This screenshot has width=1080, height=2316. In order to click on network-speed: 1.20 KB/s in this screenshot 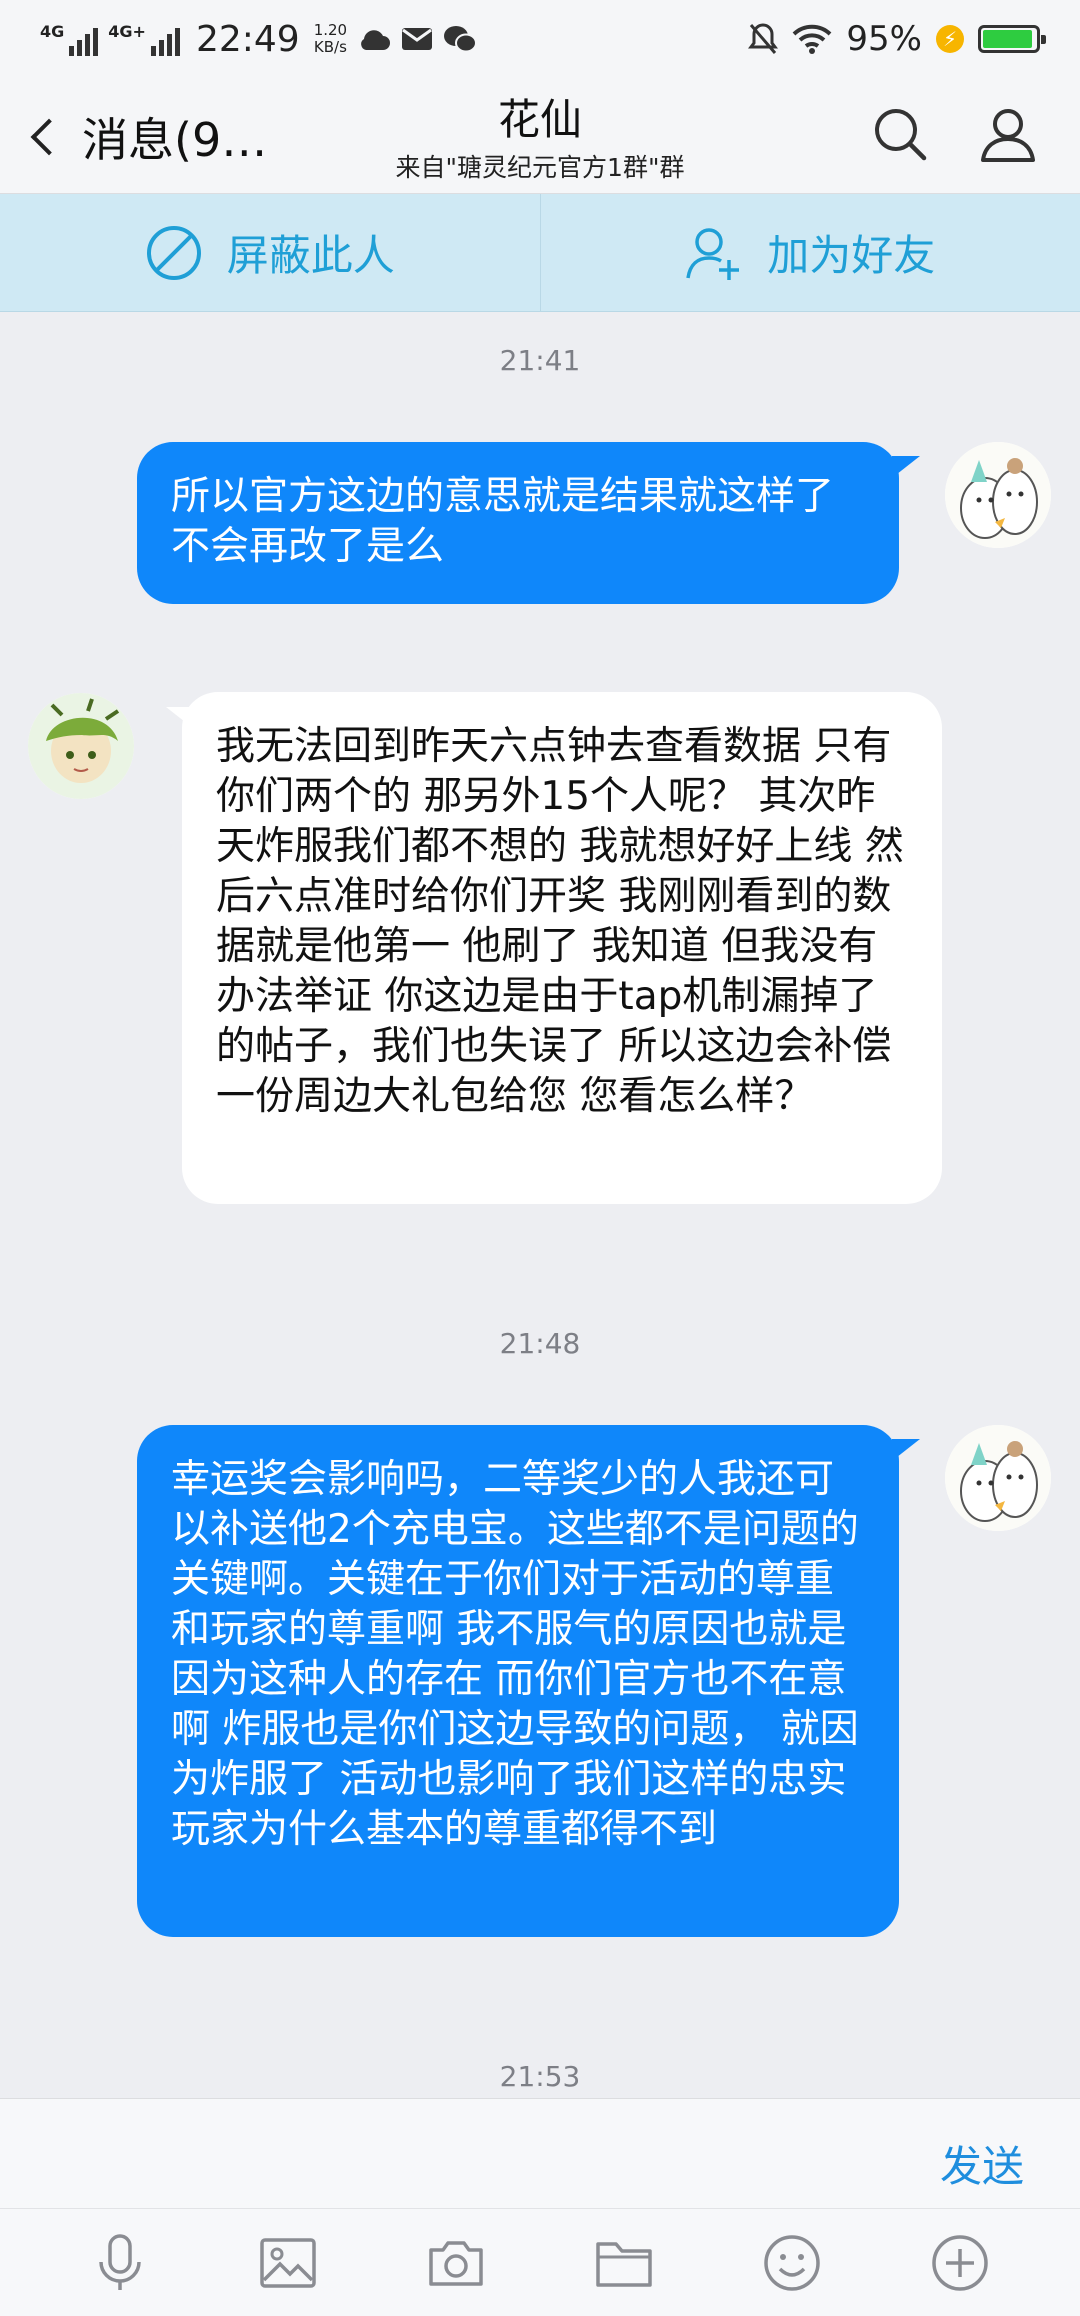, I will do `click(330, 39)`.